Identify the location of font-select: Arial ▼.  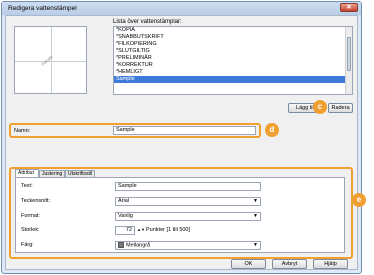
(188, 201).